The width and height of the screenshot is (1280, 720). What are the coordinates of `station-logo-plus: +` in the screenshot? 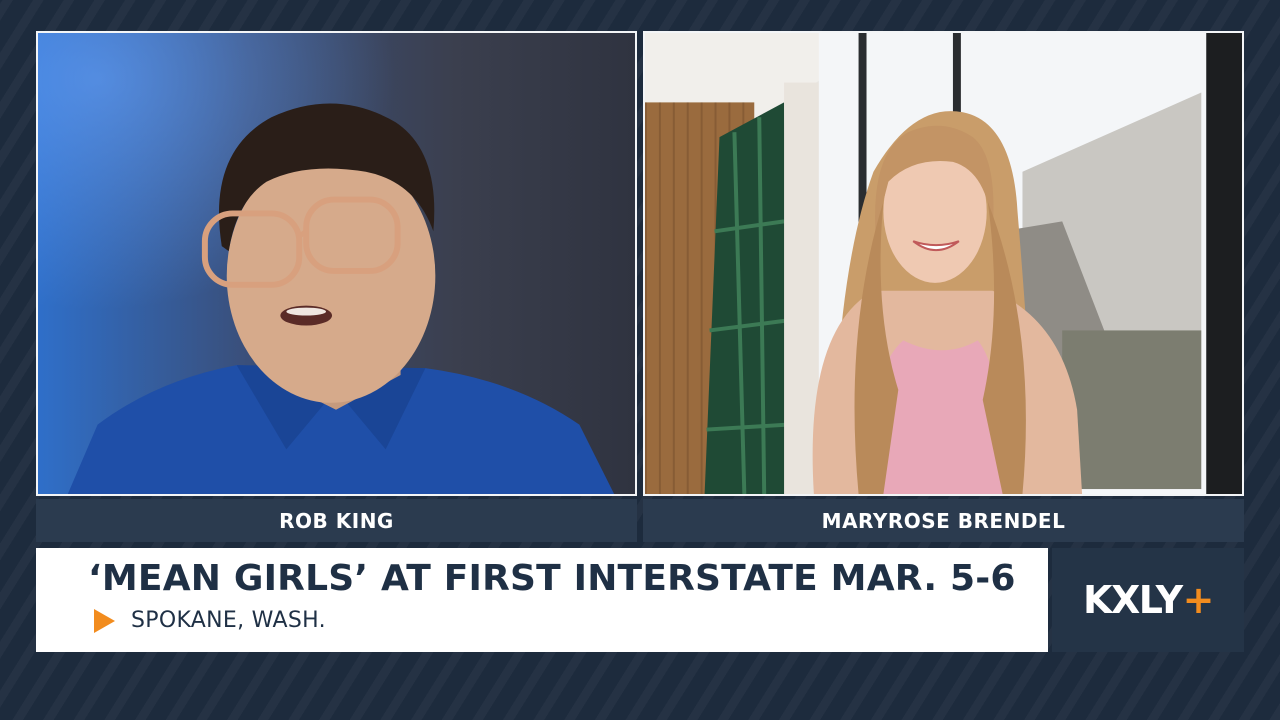 It's located at (1198, 600).